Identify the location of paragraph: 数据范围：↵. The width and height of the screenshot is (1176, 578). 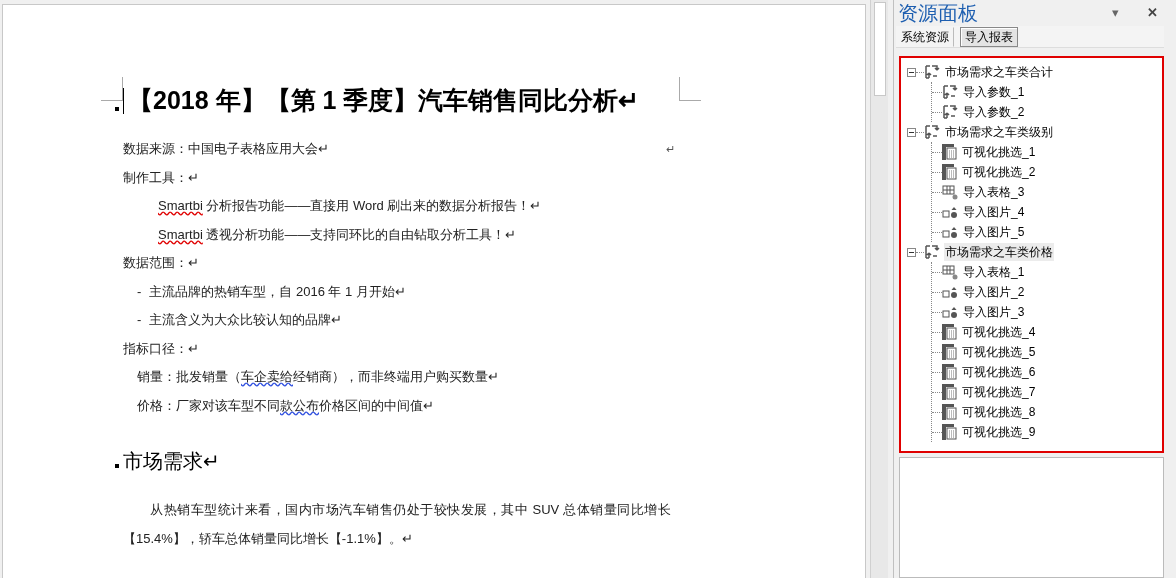
(161, 263).